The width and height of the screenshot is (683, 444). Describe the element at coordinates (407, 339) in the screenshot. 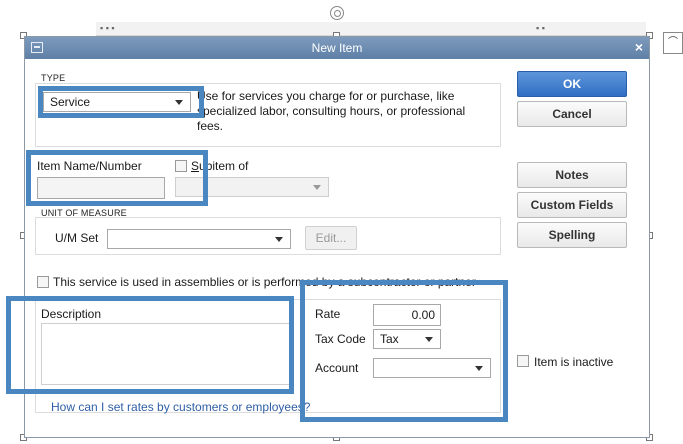

I see `tax-code-select: Tax` at that location.